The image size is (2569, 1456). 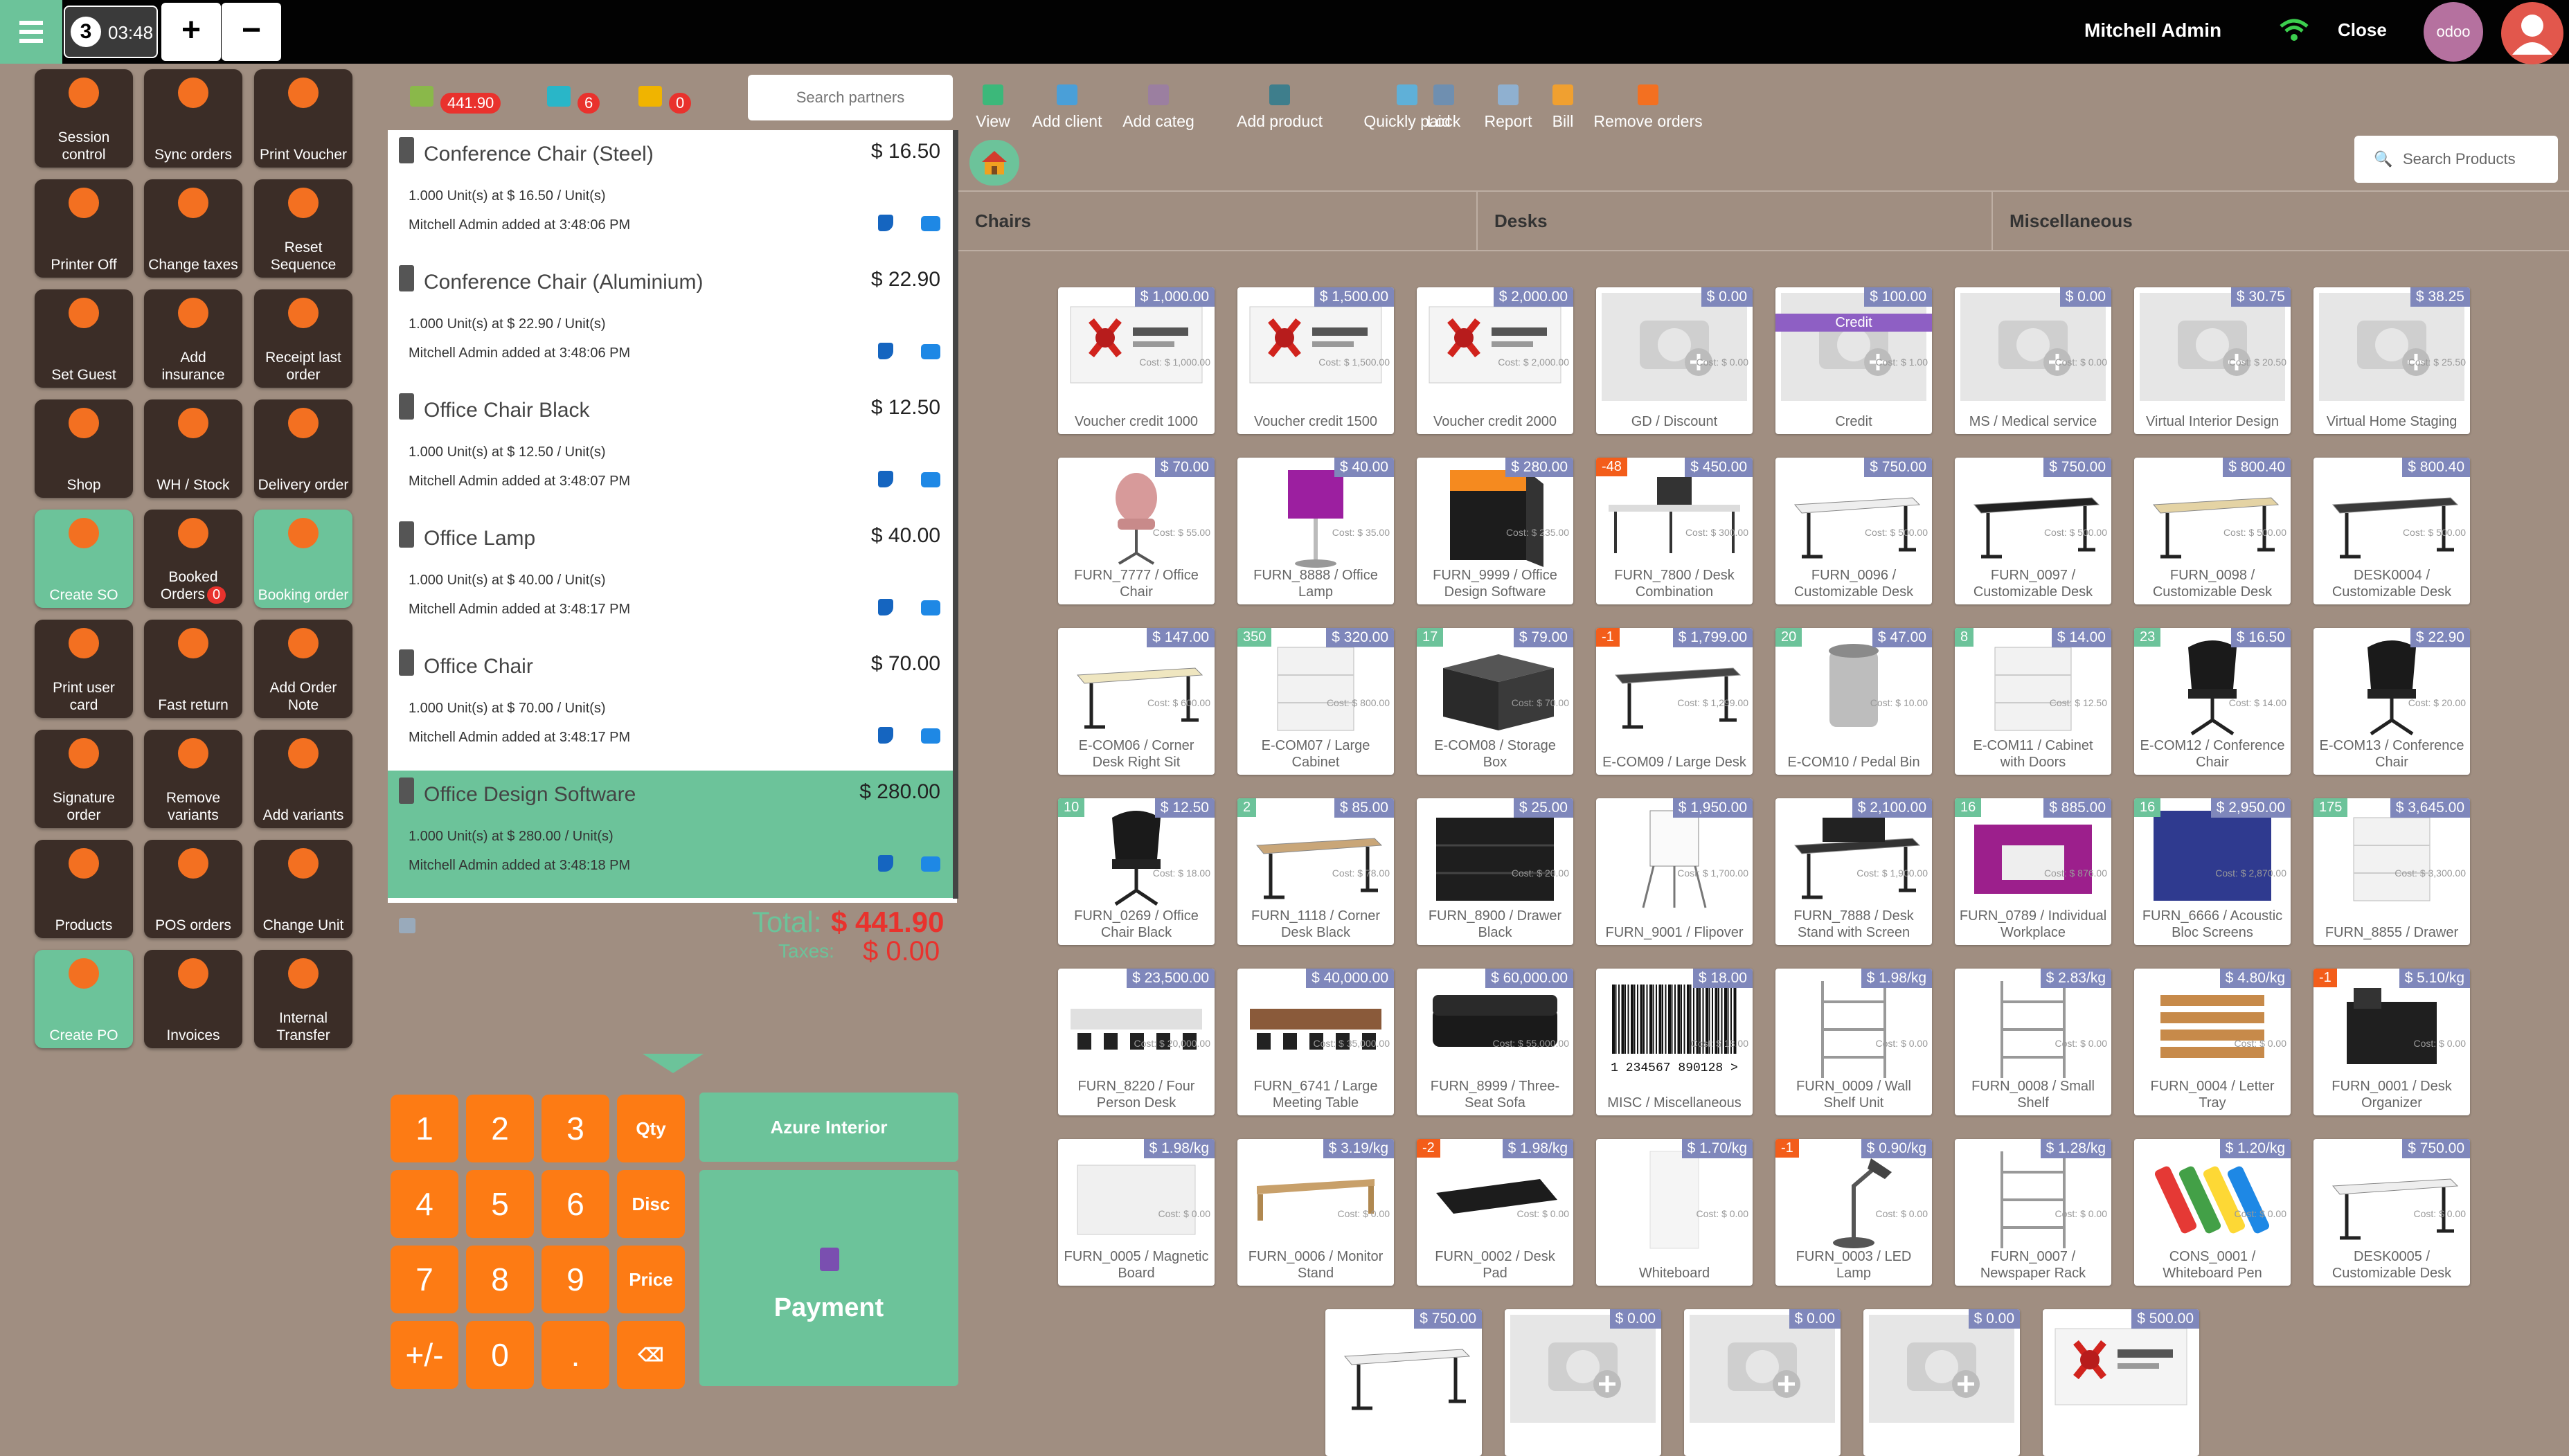 I want to click on toolbar-report-button: Report, so click(x=1508, y=107).